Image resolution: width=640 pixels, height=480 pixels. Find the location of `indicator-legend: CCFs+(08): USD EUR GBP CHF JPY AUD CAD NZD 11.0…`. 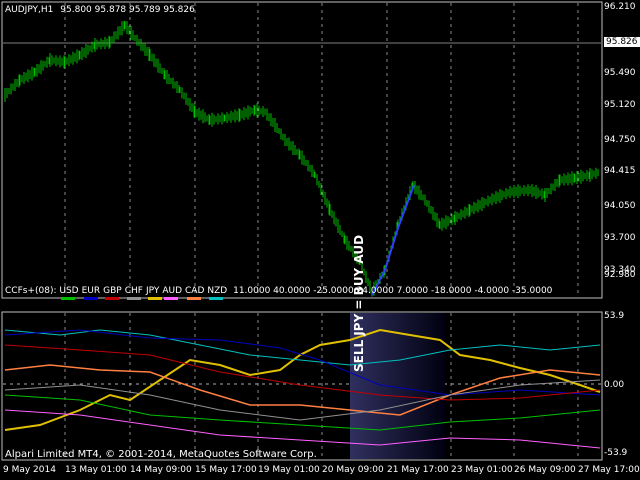

indicator-legend: CCFs+(08): USD EUR GBP CHF JPY AUD CAD NZD 11.0… is located at coordinates (279, 293).